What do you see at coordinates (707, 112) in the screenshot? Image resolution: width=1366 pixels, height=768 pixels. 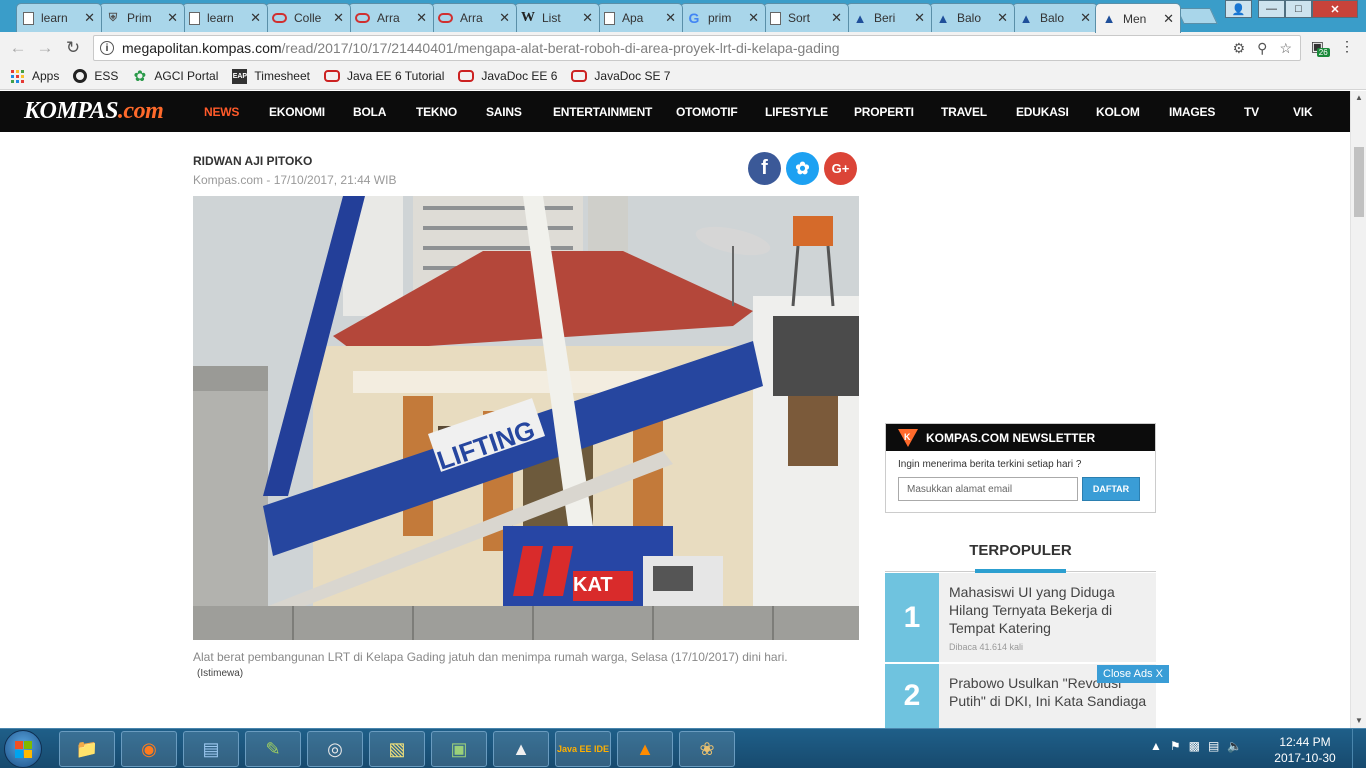 I see `nav-item-otomotif: OTOMOTIF` at bounding box center [707, 112].